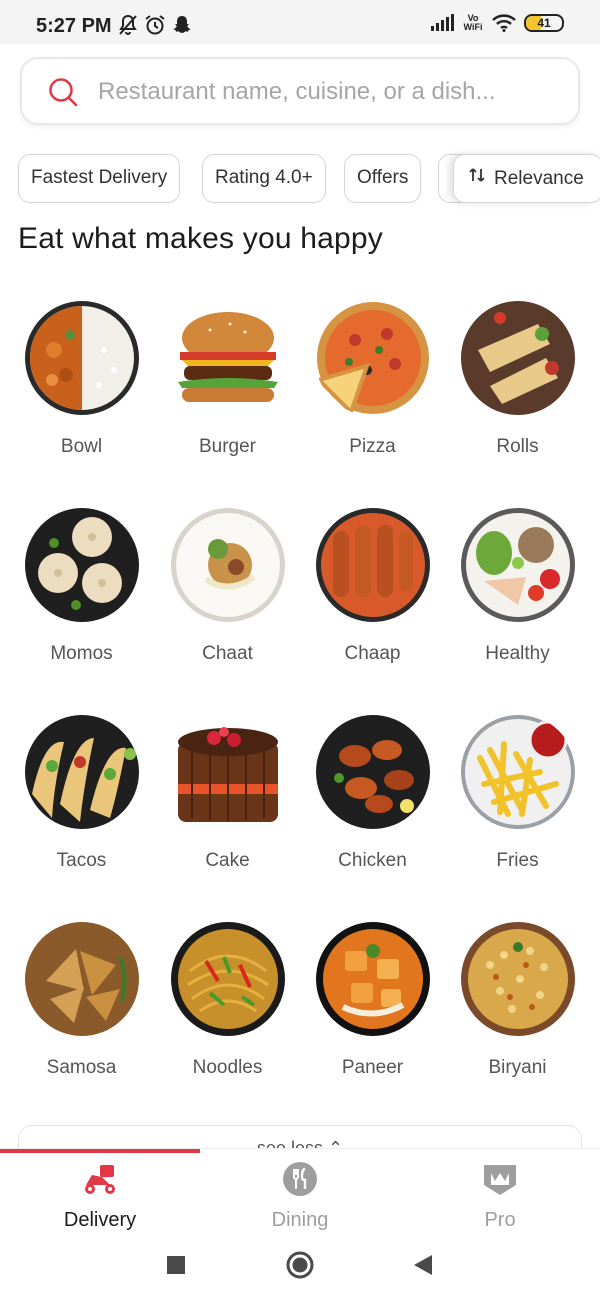  Describe the element at coordinates (518, 358) in the screenshot. I see `rolls-image` at that location.